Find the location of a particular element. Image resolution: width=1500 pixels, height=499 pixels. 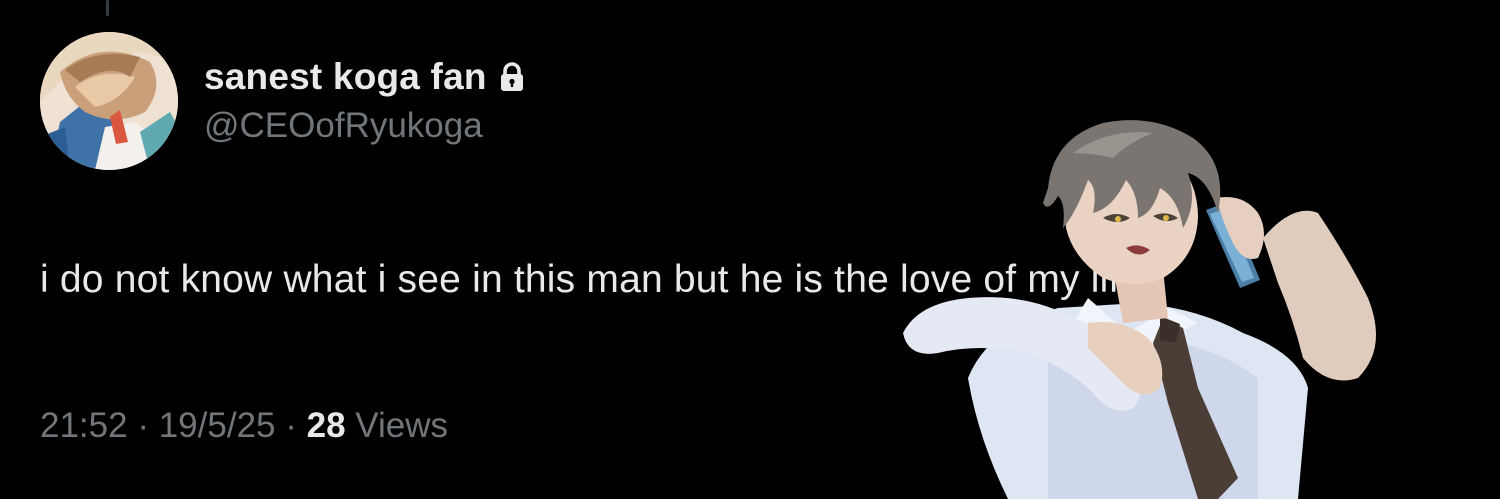

tweet-date: 19/5/25 is located at coordinates (217, 425).